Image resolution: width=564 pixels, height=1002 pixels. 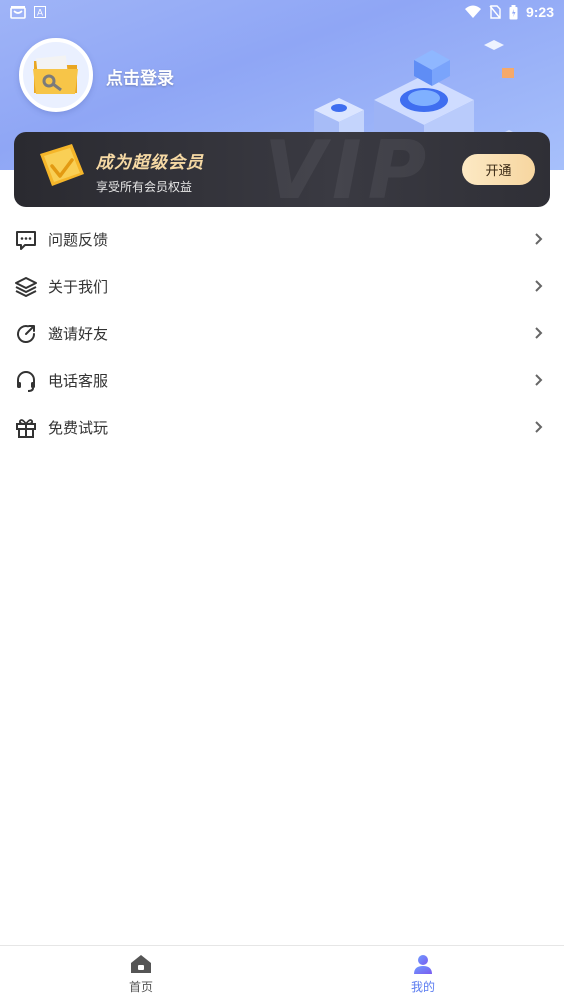 I want to click on battery-icon, so click(x=513, y=11).